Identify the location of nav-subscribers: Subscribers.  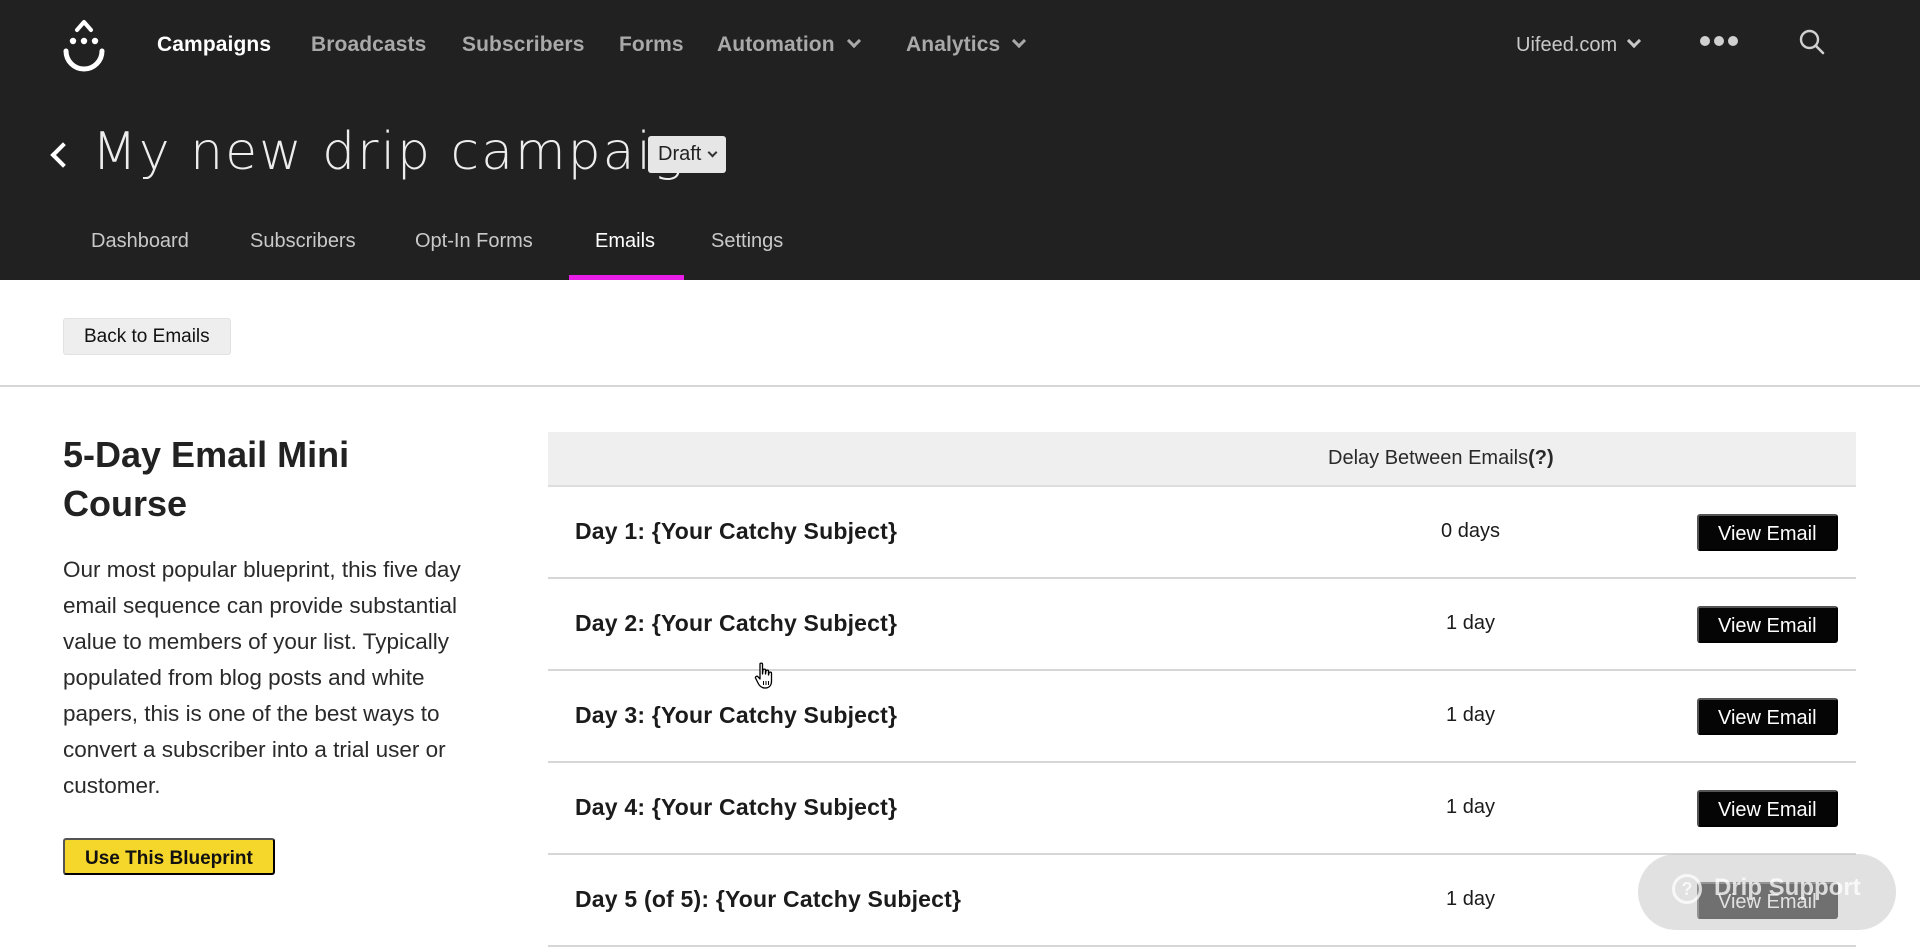
(523, 45).